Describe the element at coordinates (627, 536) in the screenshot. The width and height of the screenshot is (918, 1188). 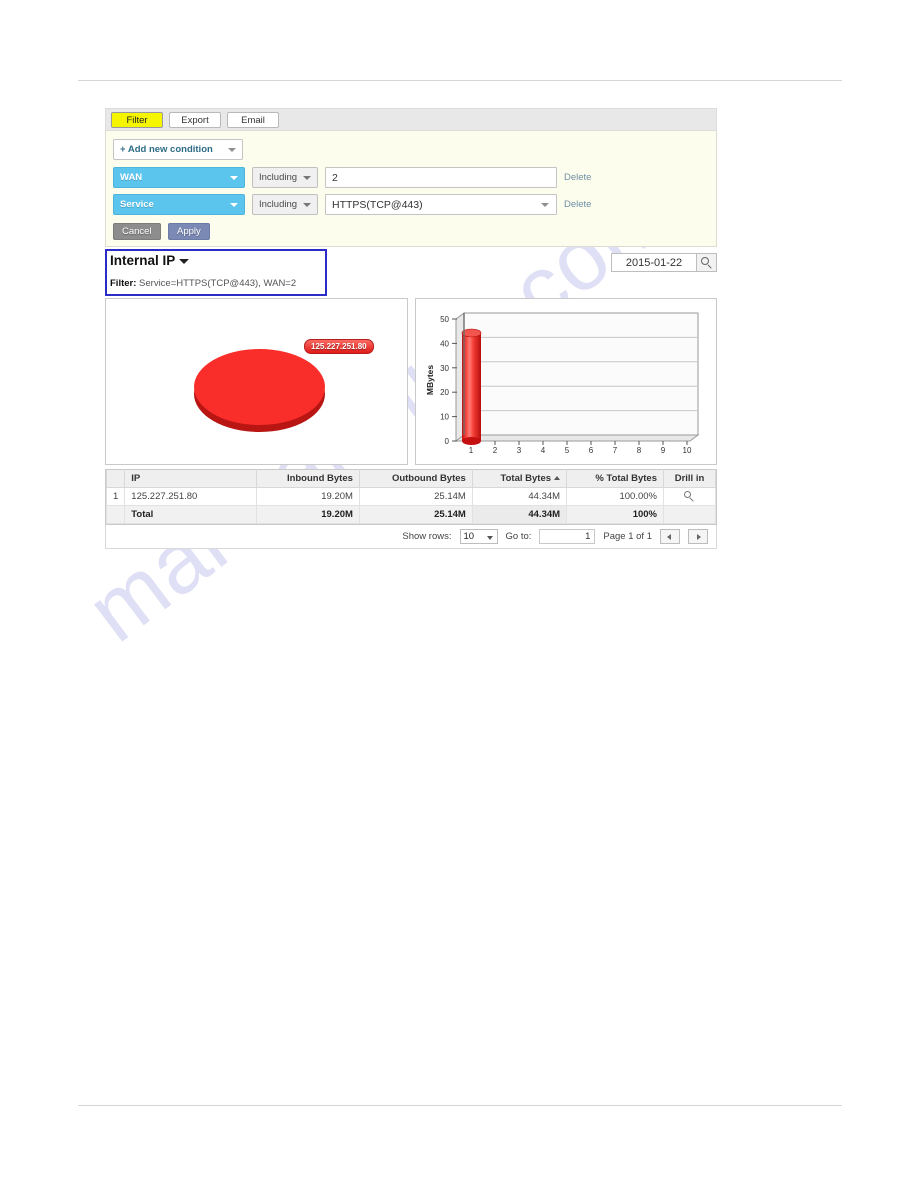
I see `page-info-label: Page 1 of 1` at that location.